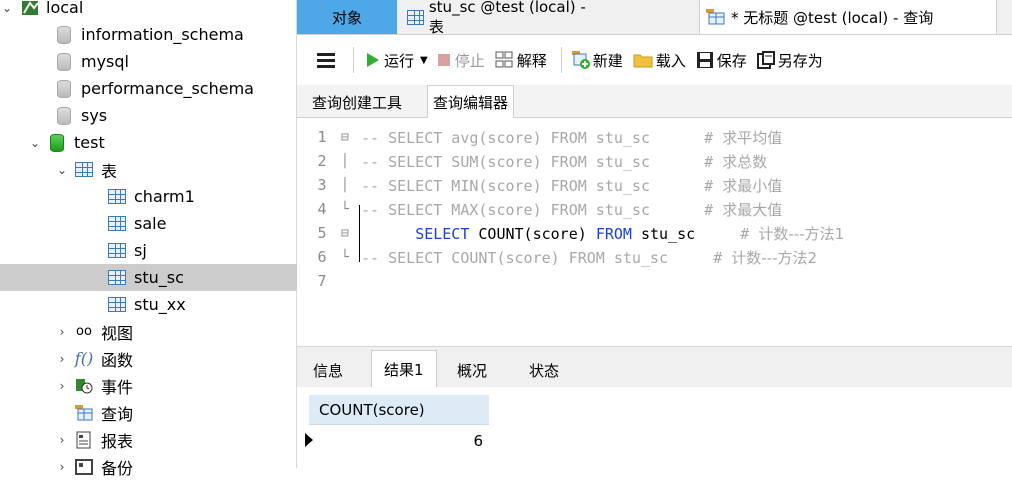 The width and height of the screenshot is (1012, 480). I want to click on glasses-icon: oo, so click(84, 331).